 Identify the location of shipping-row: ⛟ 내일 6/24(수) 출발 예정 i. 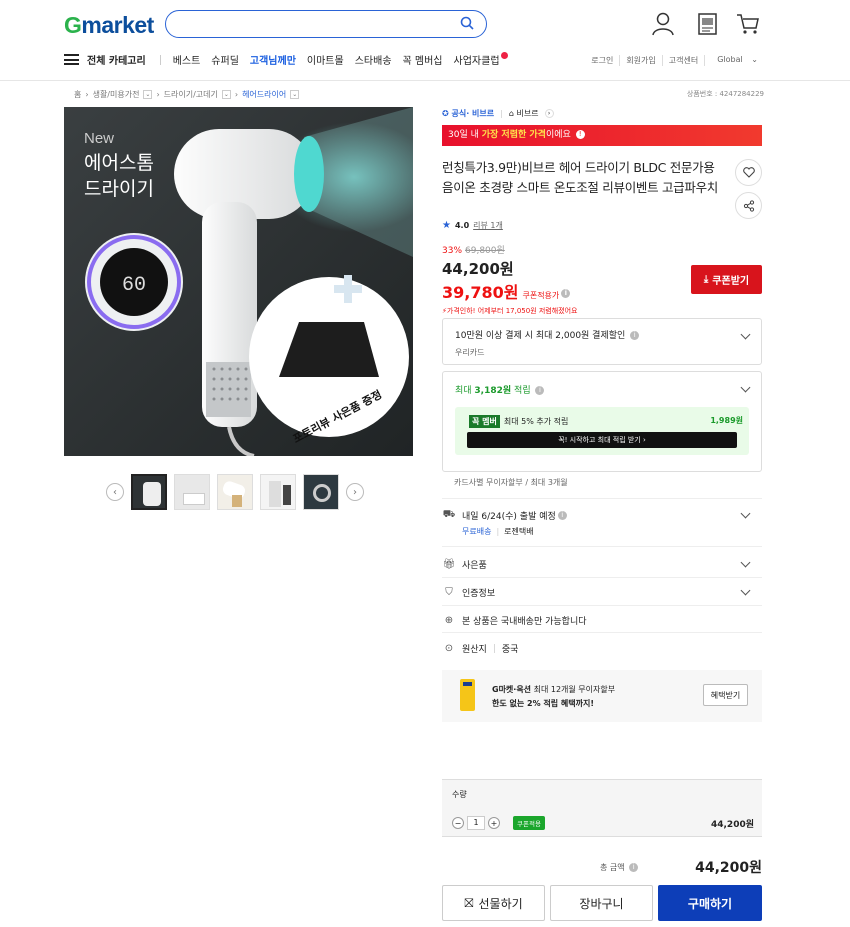
(602, 515).